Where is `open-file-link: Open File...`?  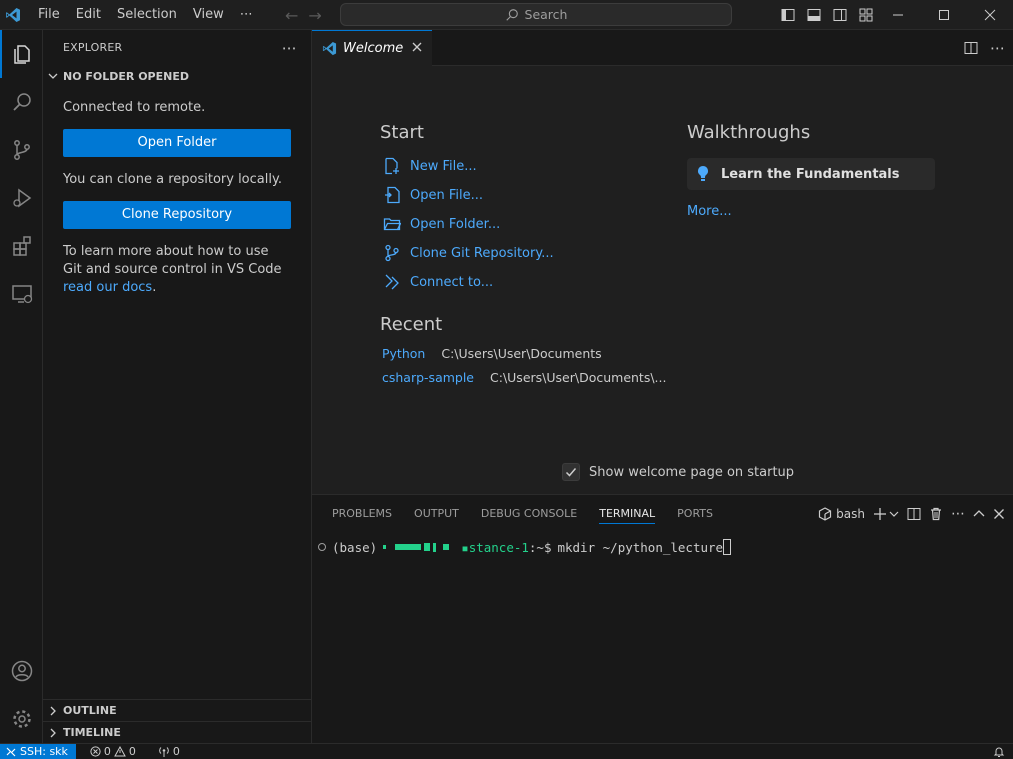 open-file-link: Open File... is located at coordinates (432, 195).